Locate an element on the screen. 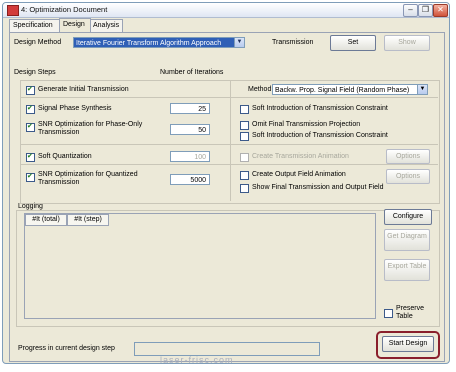 The image size is (456, 372). start-design-button: Start Design is located at coordinates (408, 344).